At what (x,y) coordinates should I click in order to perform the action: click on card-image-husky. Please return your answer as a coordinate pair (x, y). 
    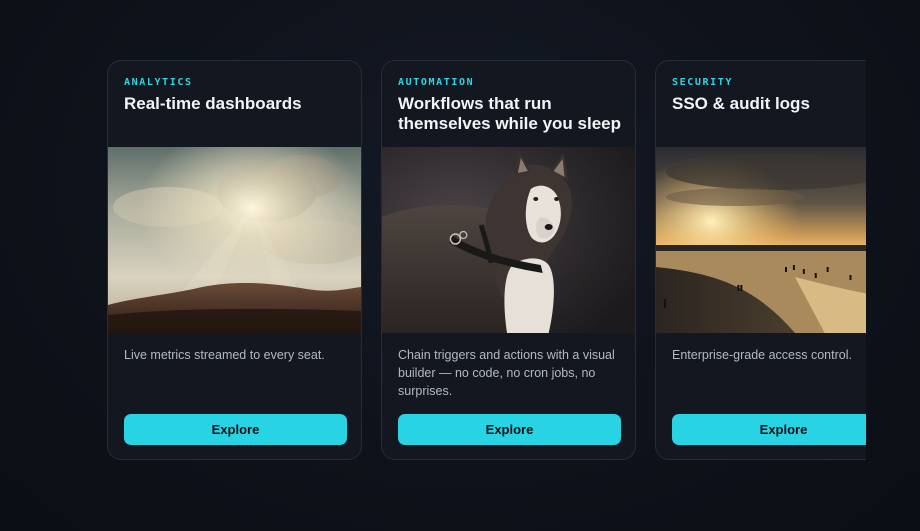
    Looking at the image, I should click on (508, 240).